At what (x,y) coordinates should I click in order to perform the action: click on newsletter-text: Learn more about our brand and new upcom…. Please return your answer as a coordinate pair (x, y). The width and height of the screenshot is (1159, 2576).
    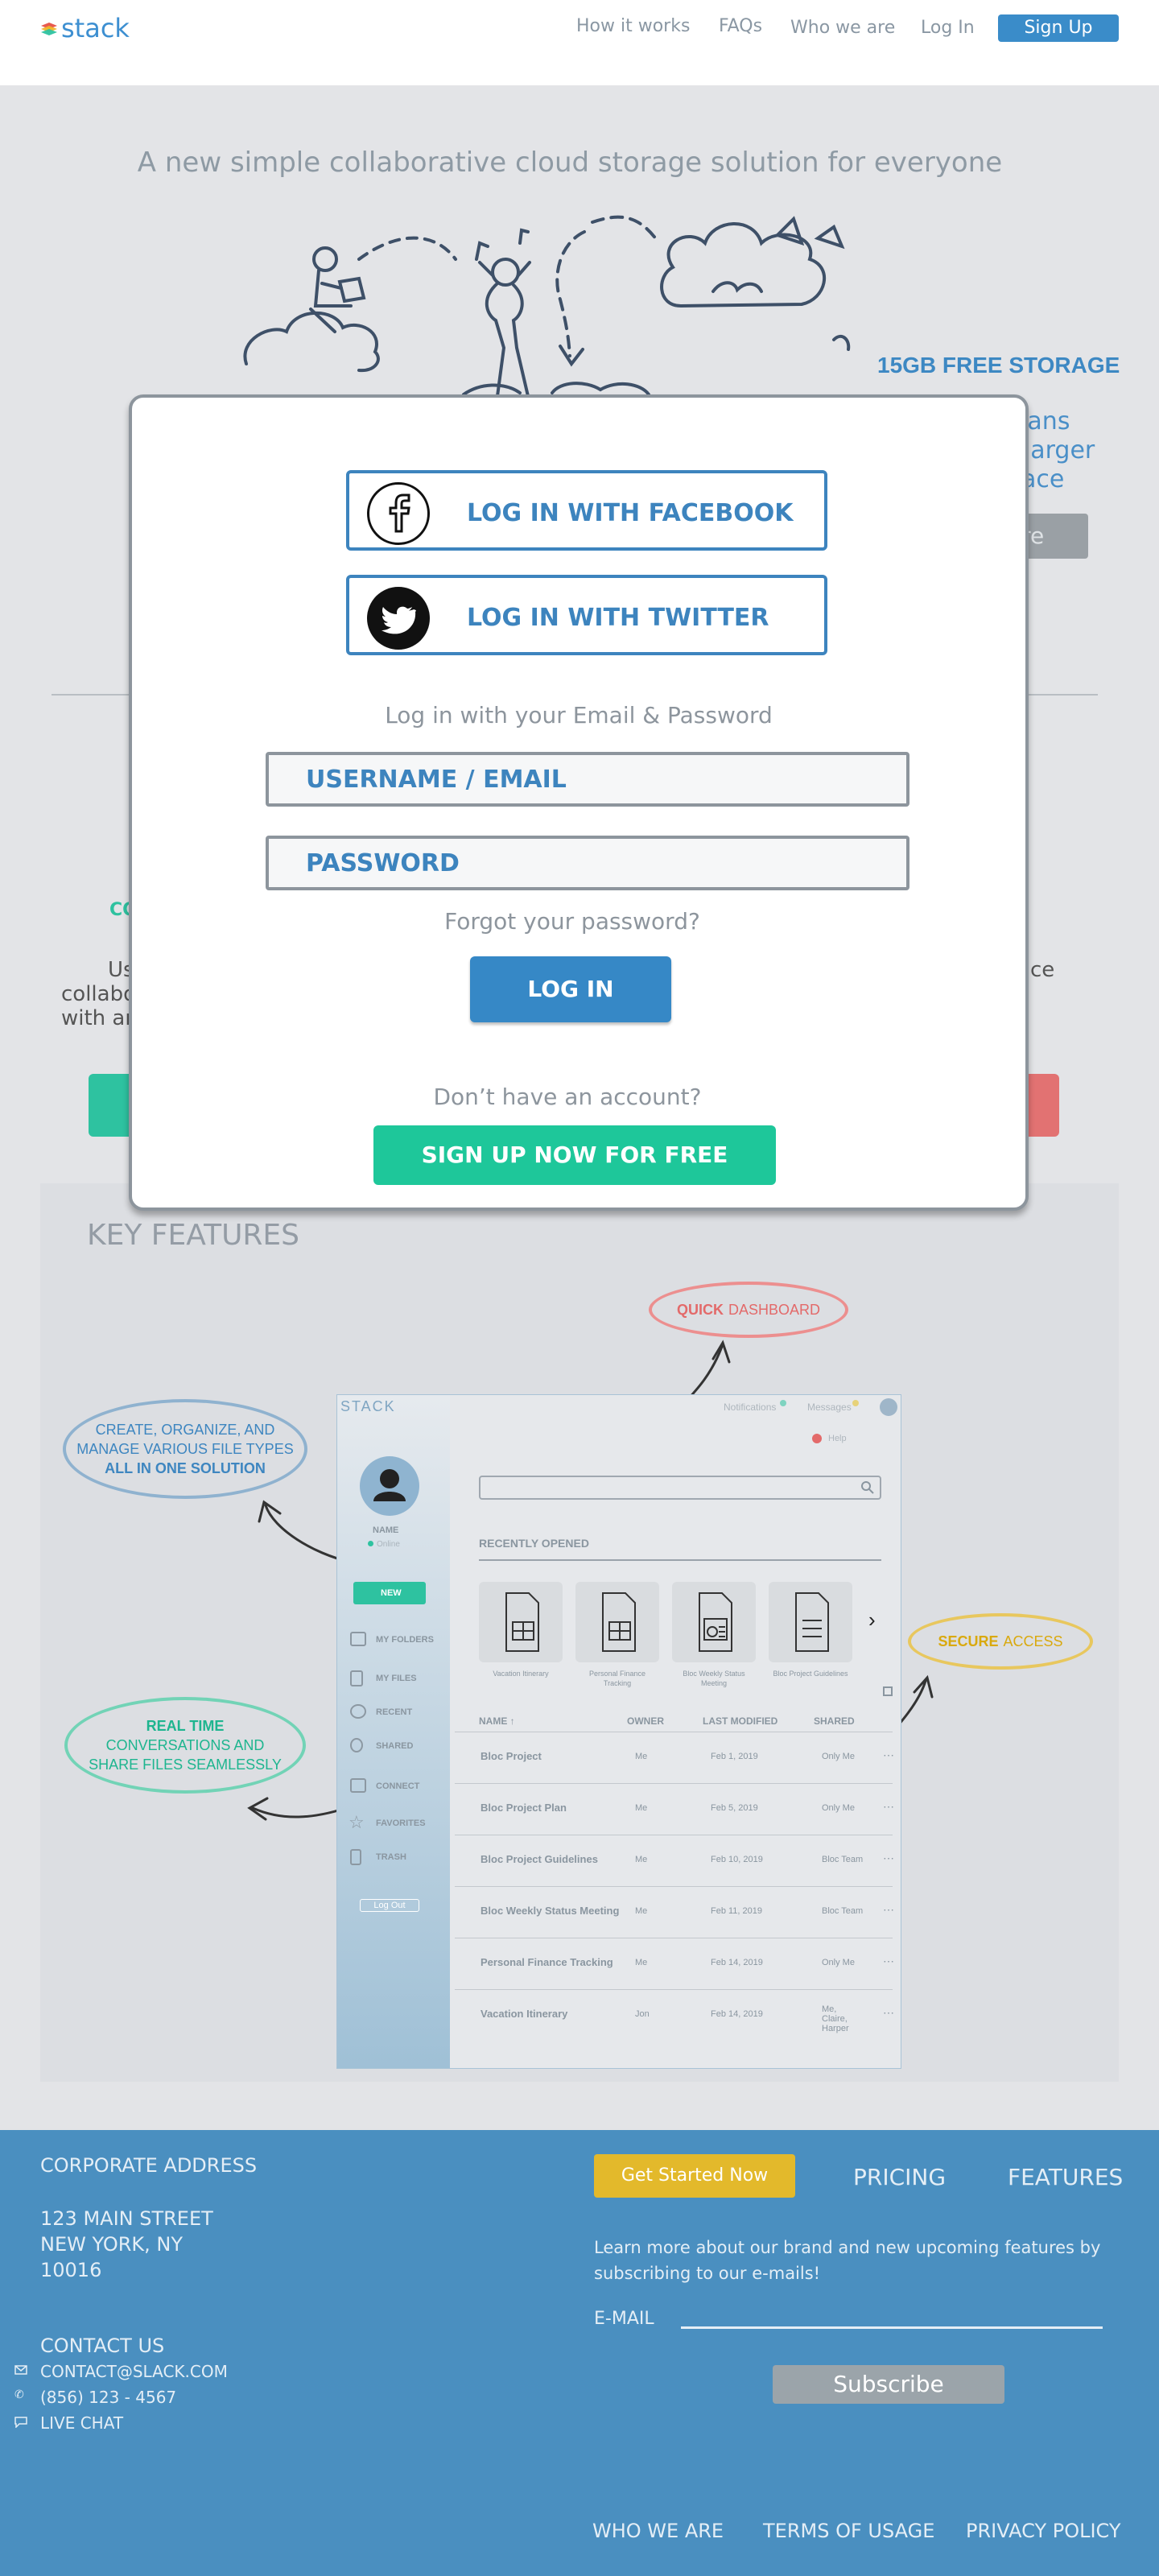
    Looking at the image, I should click on (847, 2260).